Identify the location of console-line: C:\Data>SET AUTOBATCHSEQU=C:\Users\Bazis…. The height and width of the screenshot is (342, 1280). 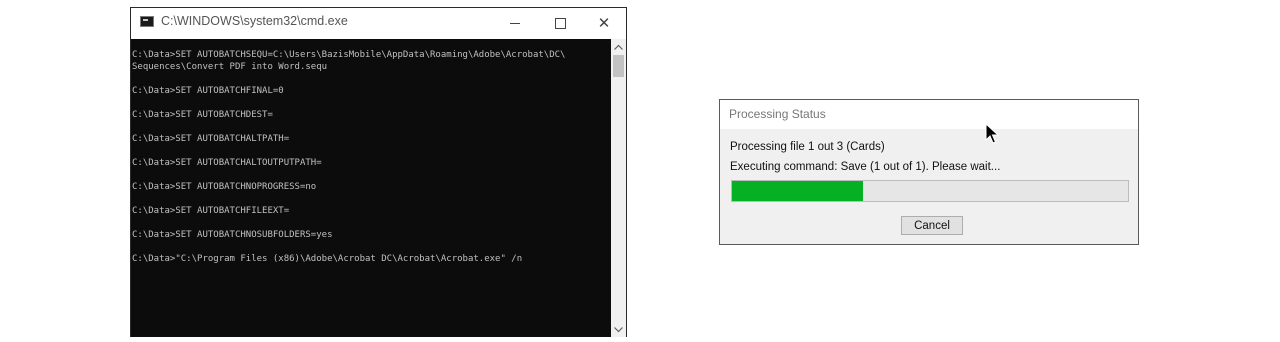
(349, 55).